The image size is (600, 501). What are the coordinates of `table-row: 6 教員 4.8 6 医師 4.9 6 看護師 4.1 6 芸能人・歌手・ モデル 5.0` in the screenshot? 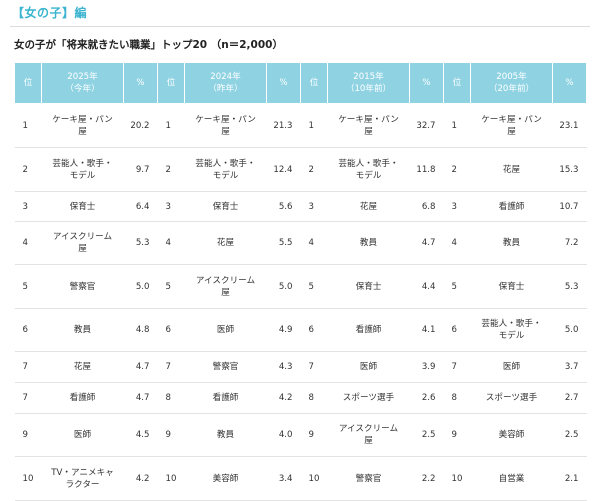 It's located at (300, 330).